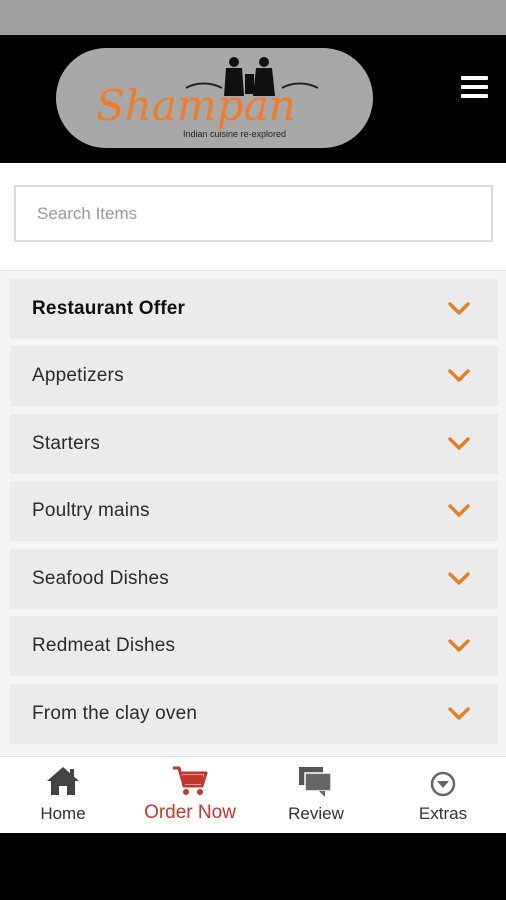  What do you see at coordinates (443, 784) in the screenshot?
I see `chevron-circle-icon` at bounding box center [443, 784].